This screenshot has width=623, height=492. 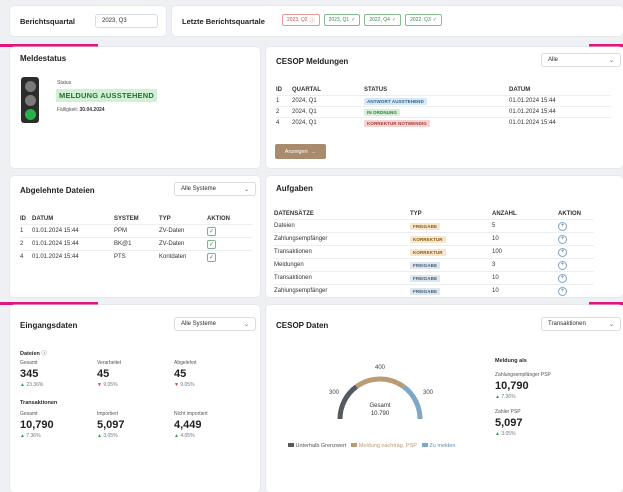 I want to click on table-row: Dateien FREIGABE 5 +, so click(x=434, y=226).